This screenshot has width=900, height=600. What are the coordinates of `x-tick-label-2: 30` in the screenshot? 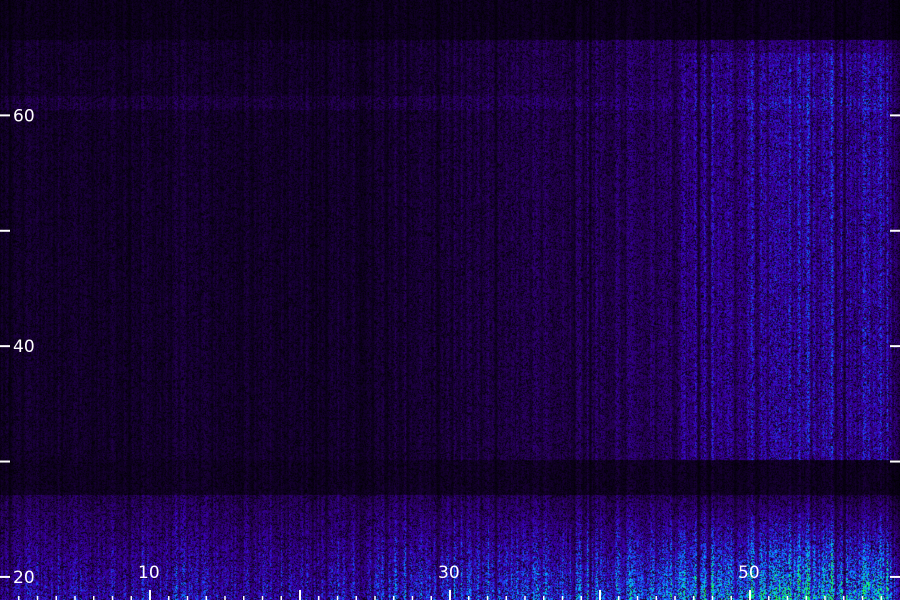 It's located at (449, 573).